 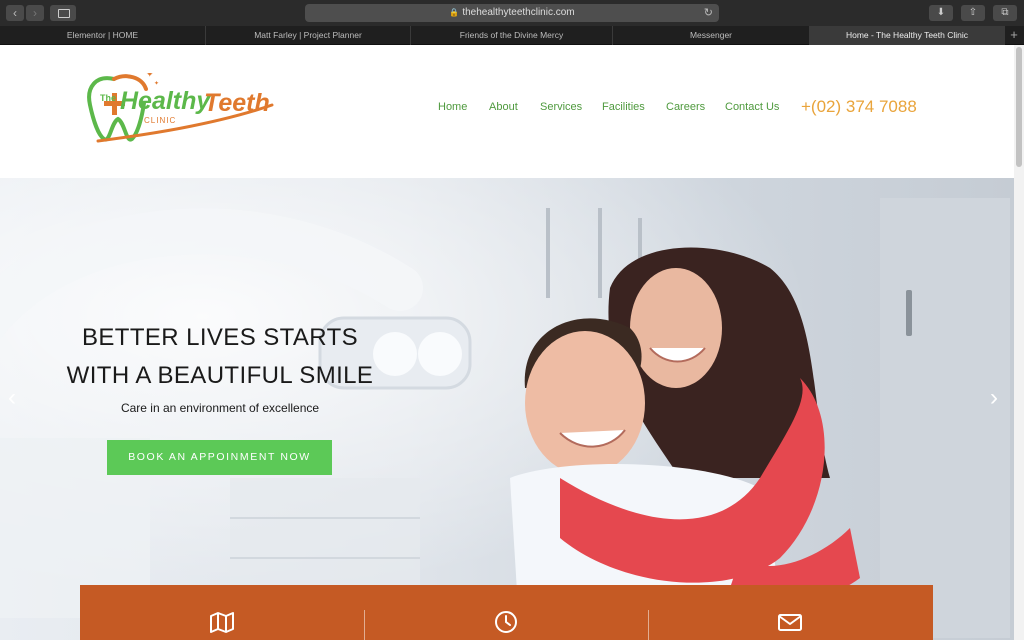 What do you see at coordinates (165, 101) in the screenshot?
I see `logo-healthy: Healthy` at bounding box center [165, 101].